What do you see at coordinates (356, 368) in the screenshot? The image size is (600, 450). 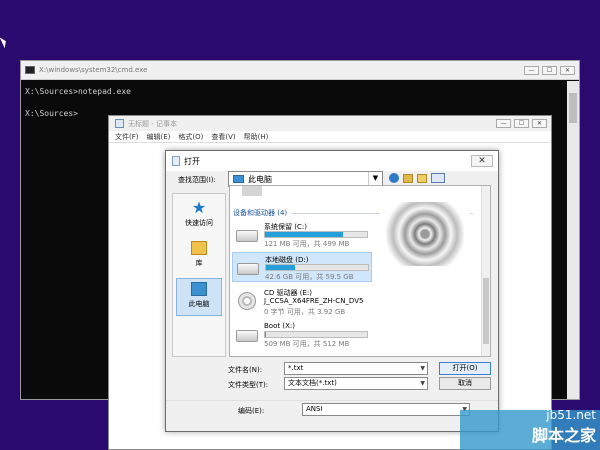 I see `filename-input: *.txt ▼` at bounding box center [356, 368].